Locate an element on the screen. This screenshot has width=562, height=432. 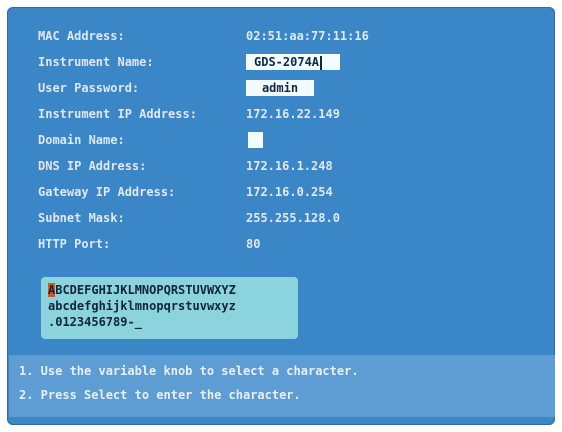
http-port-value: 80 is located at coordinates (253, 244).